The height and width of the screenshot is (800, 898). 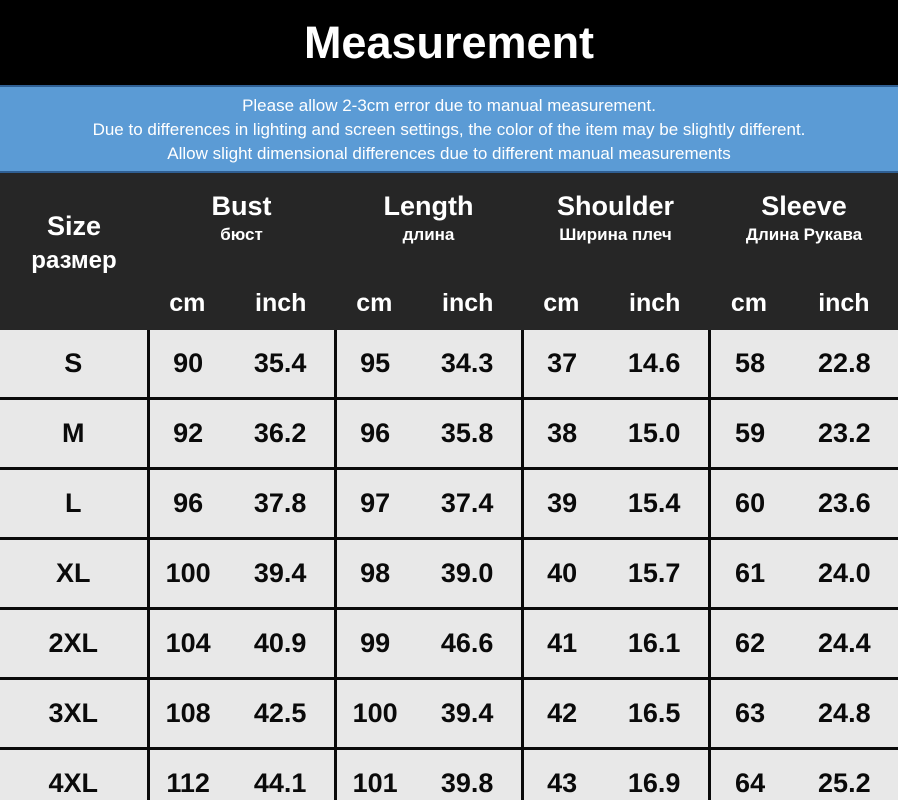 What do you see at coordinates (73, 573) in the screenshot?
I see `size-label: XL` at bounding box center [73, 573].